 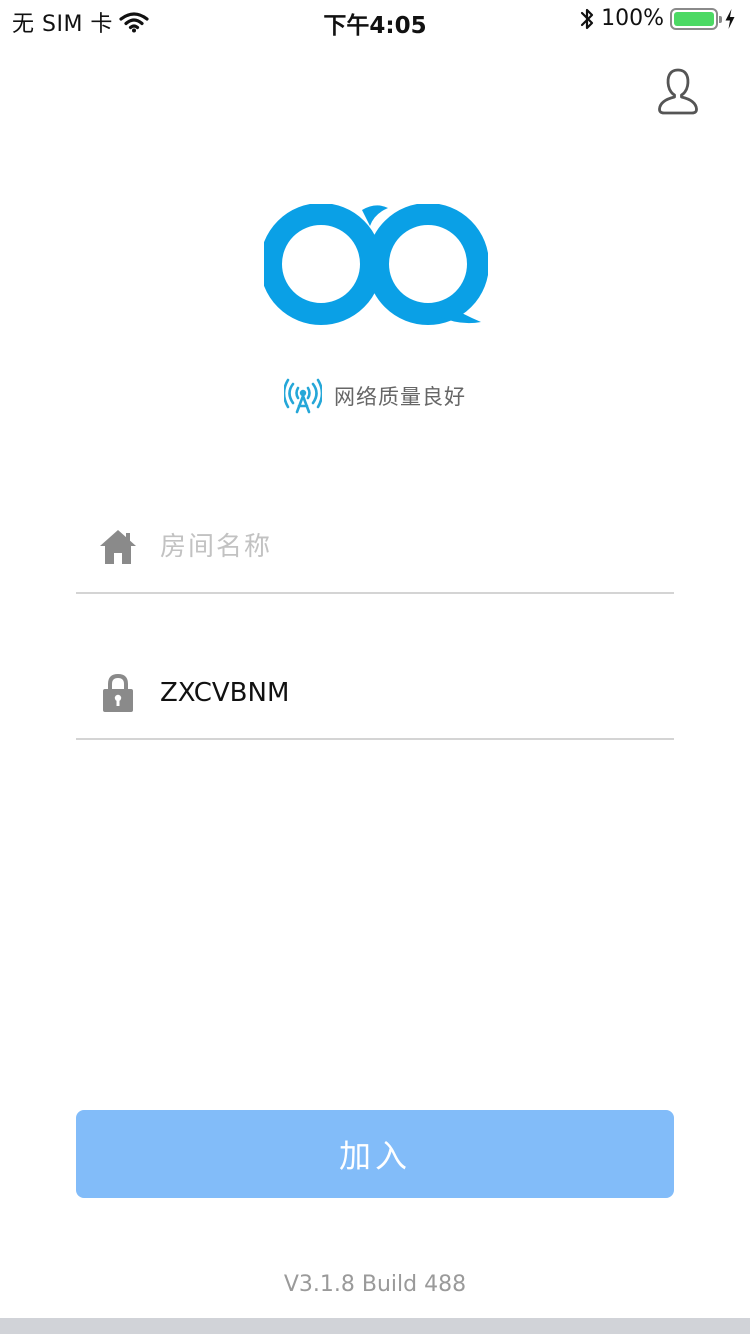 What do you see at coordinates (587, 18) in the screenshot?
I see `bluetooth-icon` at bounding box center [587, 18].